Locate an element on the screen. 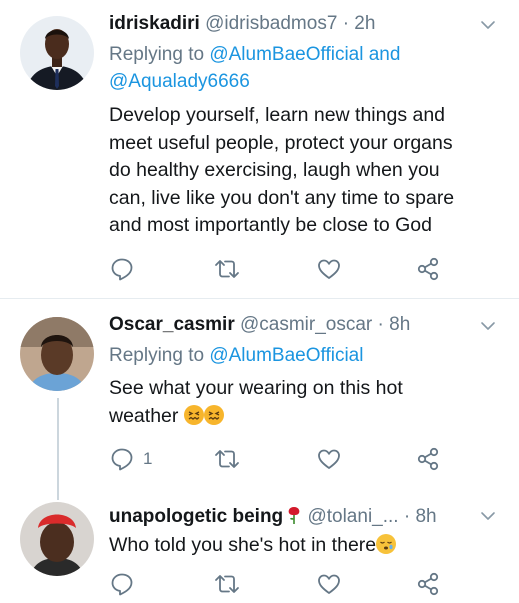 The width and height of the screenshot is (519, 603). tweet-text-fragment: weather is located at coordinates (144, 415).